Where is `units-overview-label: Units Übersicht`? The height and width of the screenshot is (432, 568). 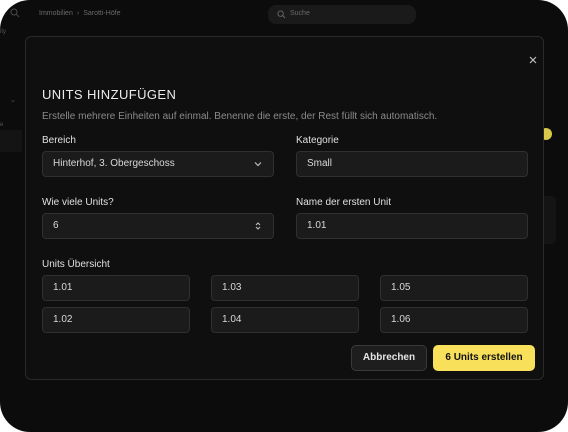 units-overview-label: Units Übersicht is located at coordinates (76, 264).